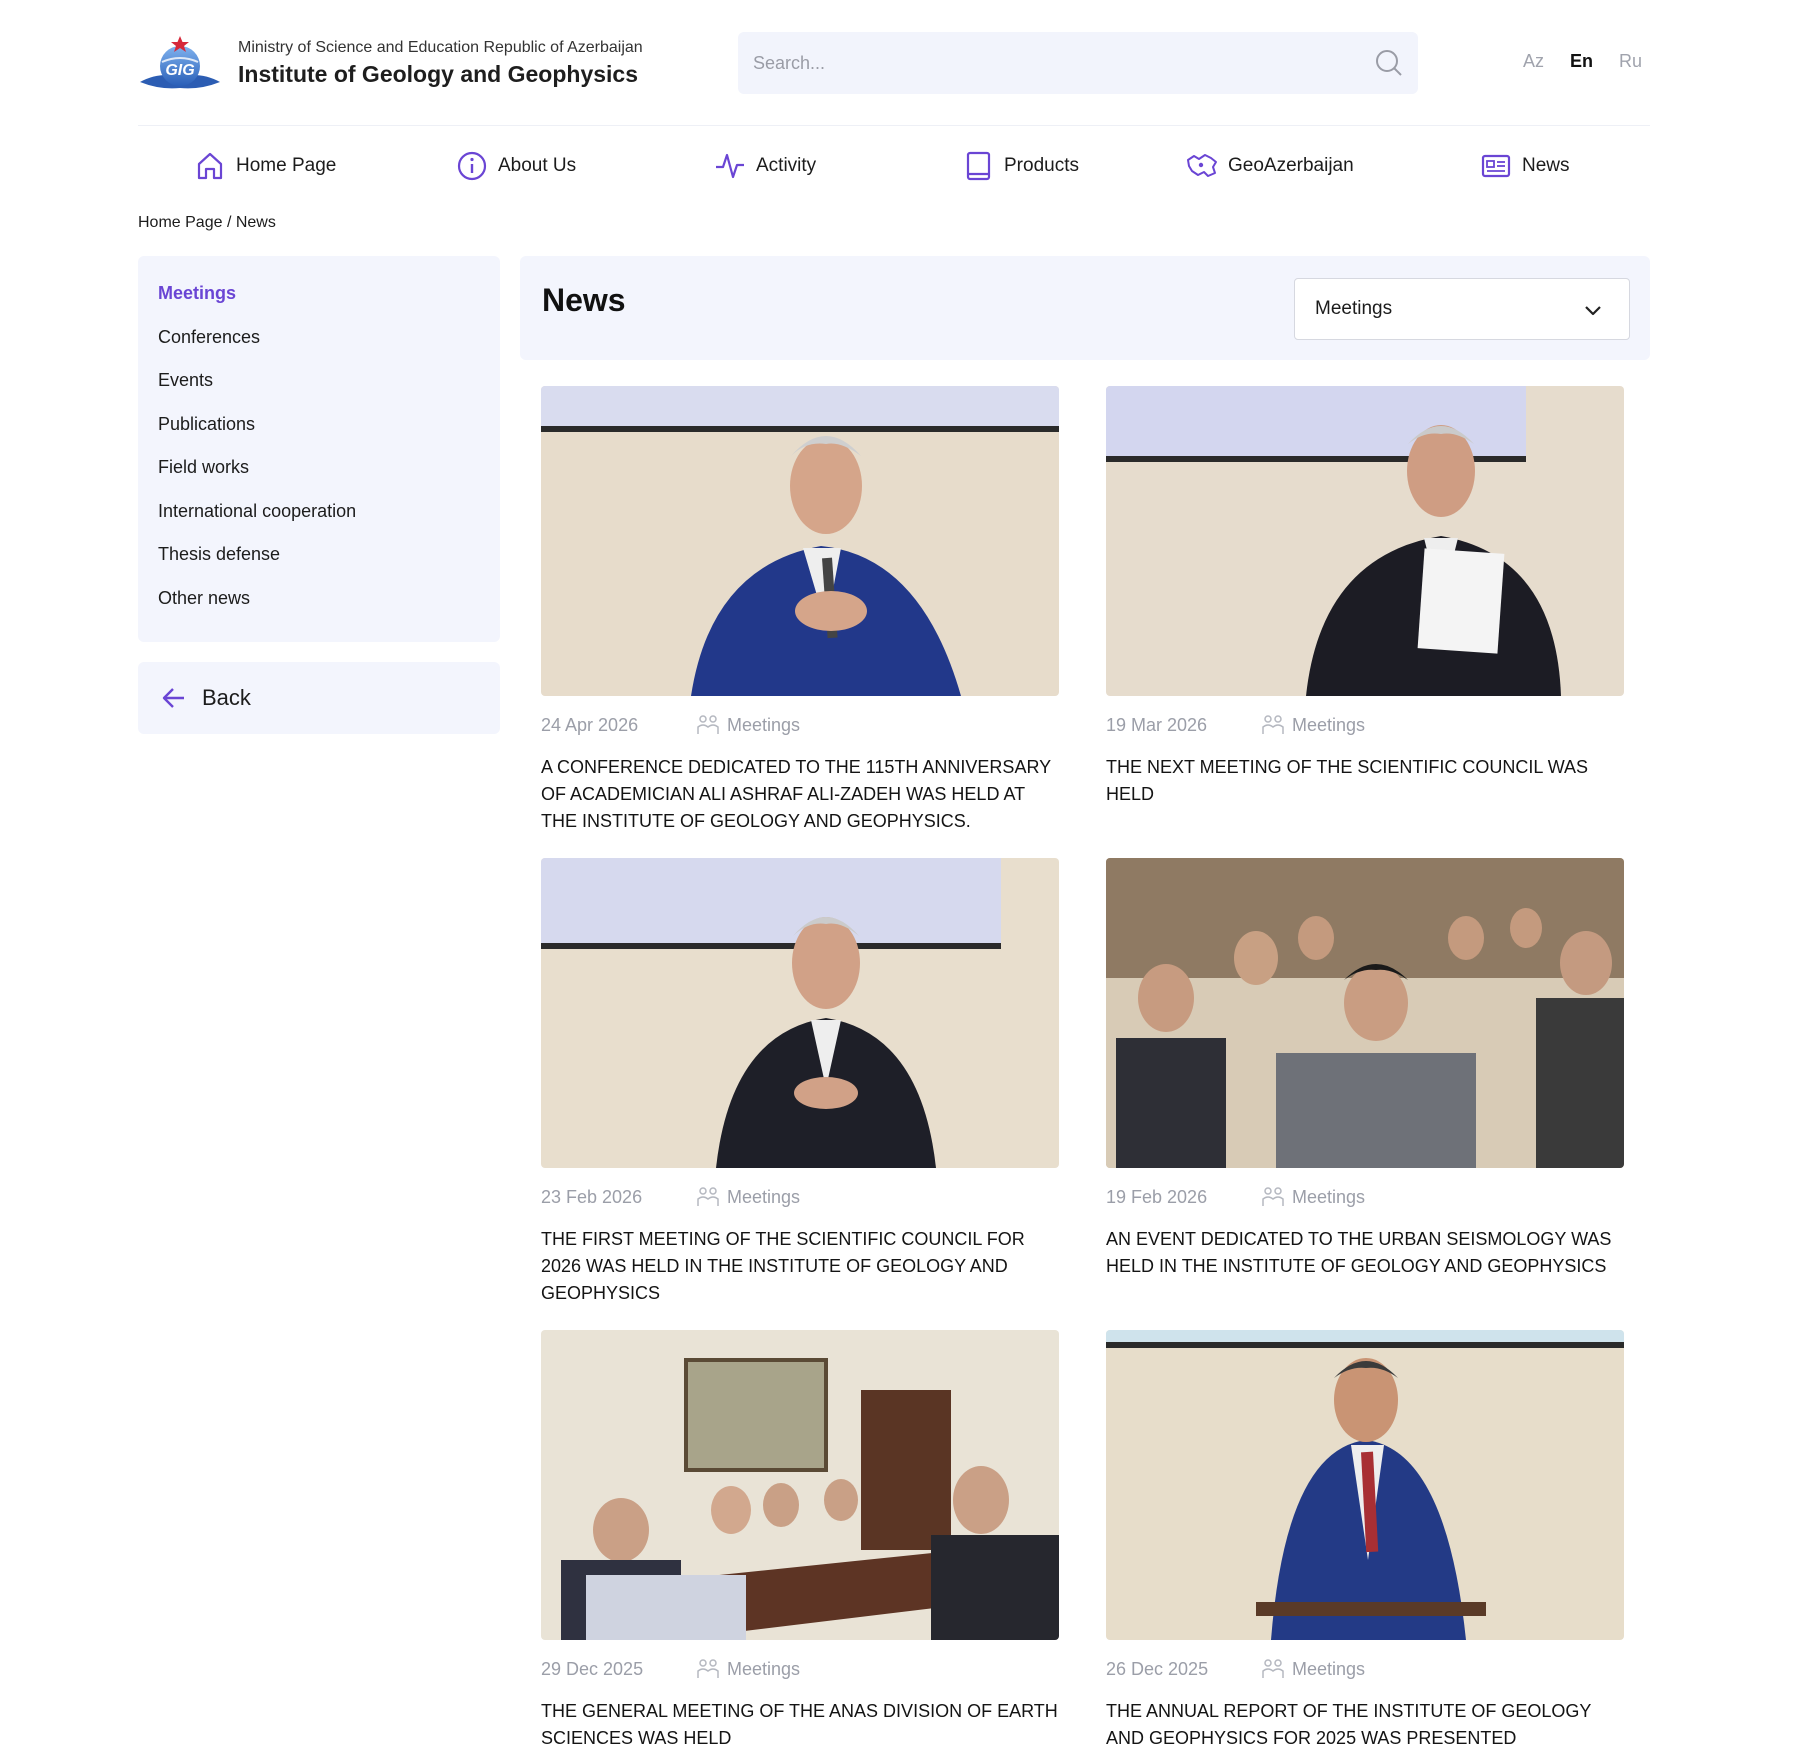 This screenshot has height=1750, width=1800. Describe the element at coordinates (179, 70) in the screenshot. I see `svg-text: GIG` at that location.